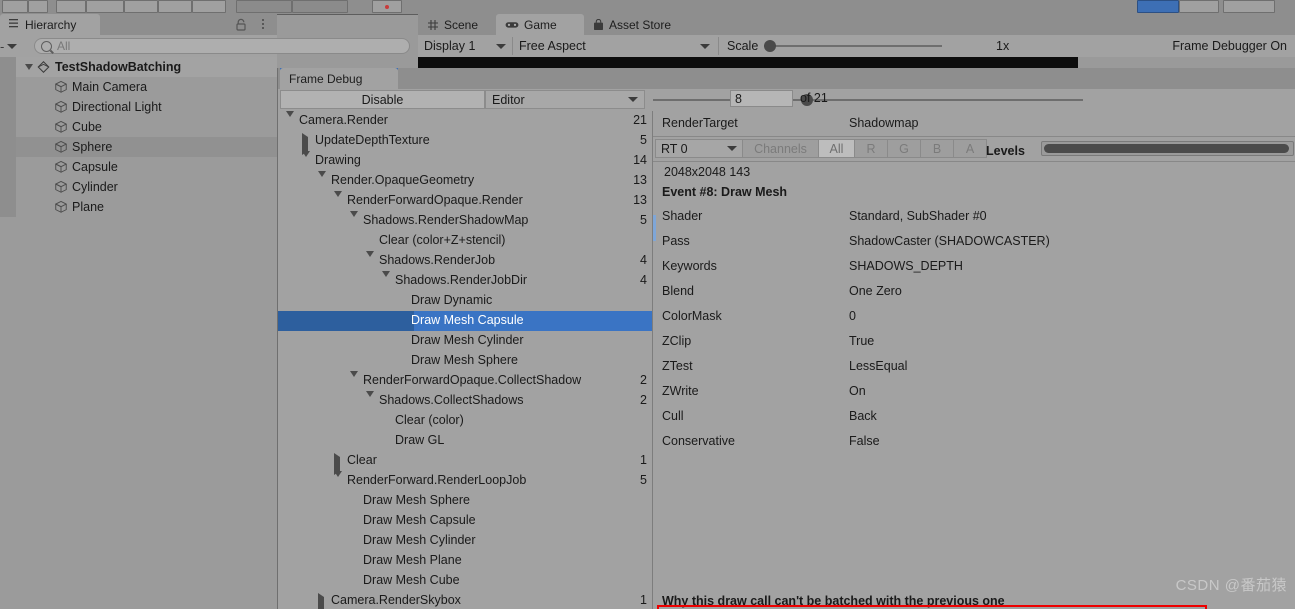 This screenshot has height=609, width=1295. Describe the element at coordinates (465, 121) in the screenshot. I see `frame-debug-event-row: Camera.Render 21` at that location.